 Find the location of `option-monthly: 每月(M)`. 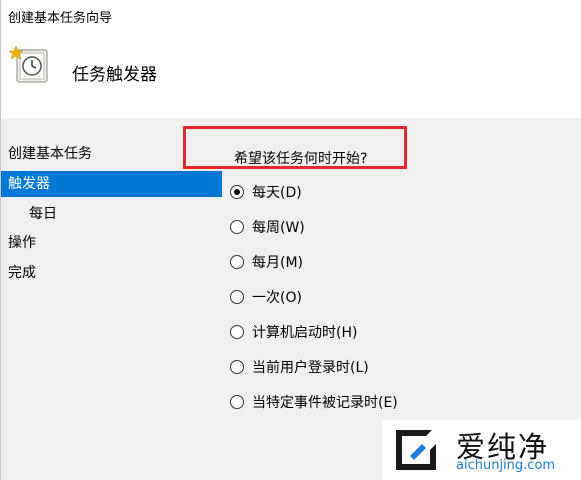

option-monthly: 每月(M) is located at coordinates (266, 262).